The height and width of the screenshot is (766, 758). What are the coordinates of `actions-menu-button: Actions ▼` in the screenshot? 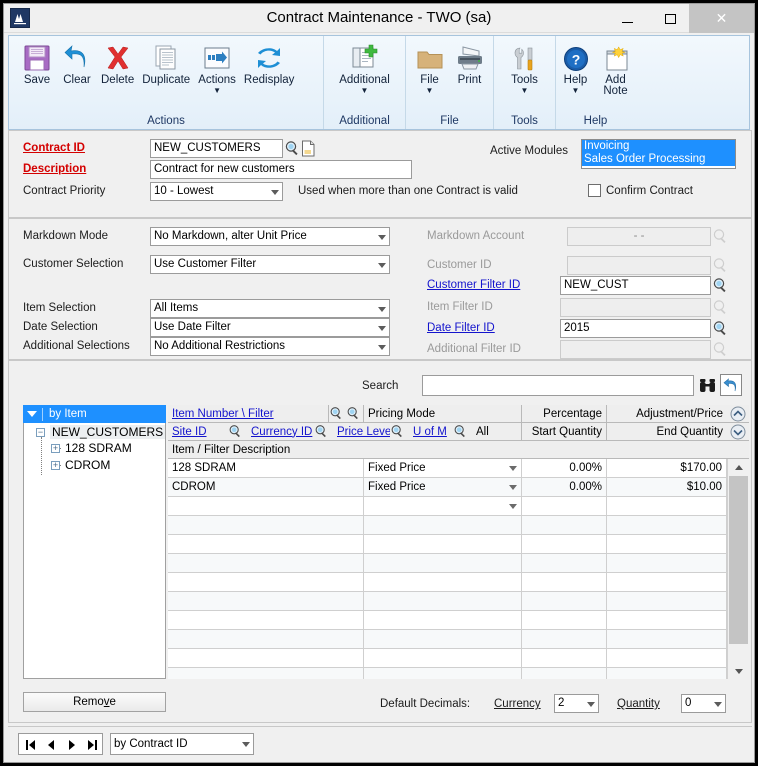 It's located at (217, 73).